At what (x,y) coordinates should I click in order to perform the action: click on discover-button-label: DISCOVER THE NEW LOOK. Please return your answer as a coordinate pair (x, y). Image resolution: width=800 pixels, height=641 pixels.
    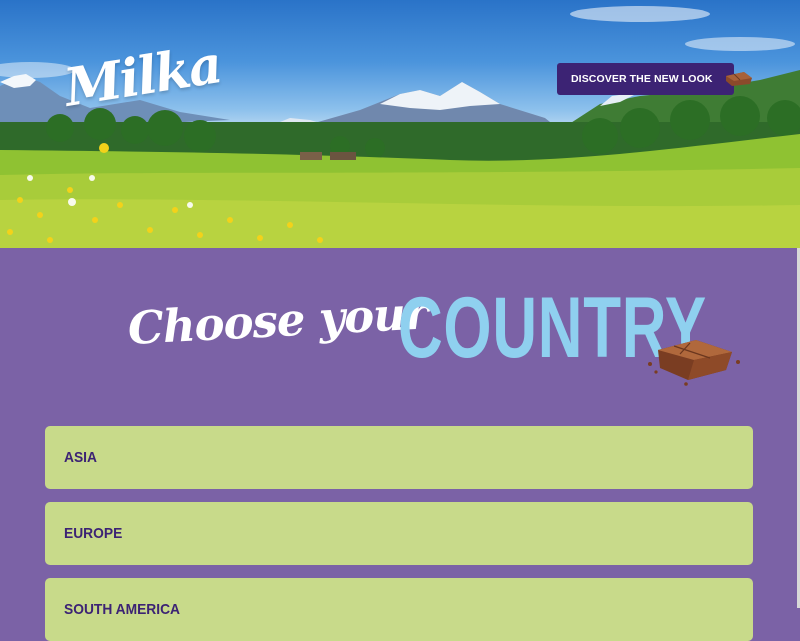
    Looking at the image, I should click on (642, 79).